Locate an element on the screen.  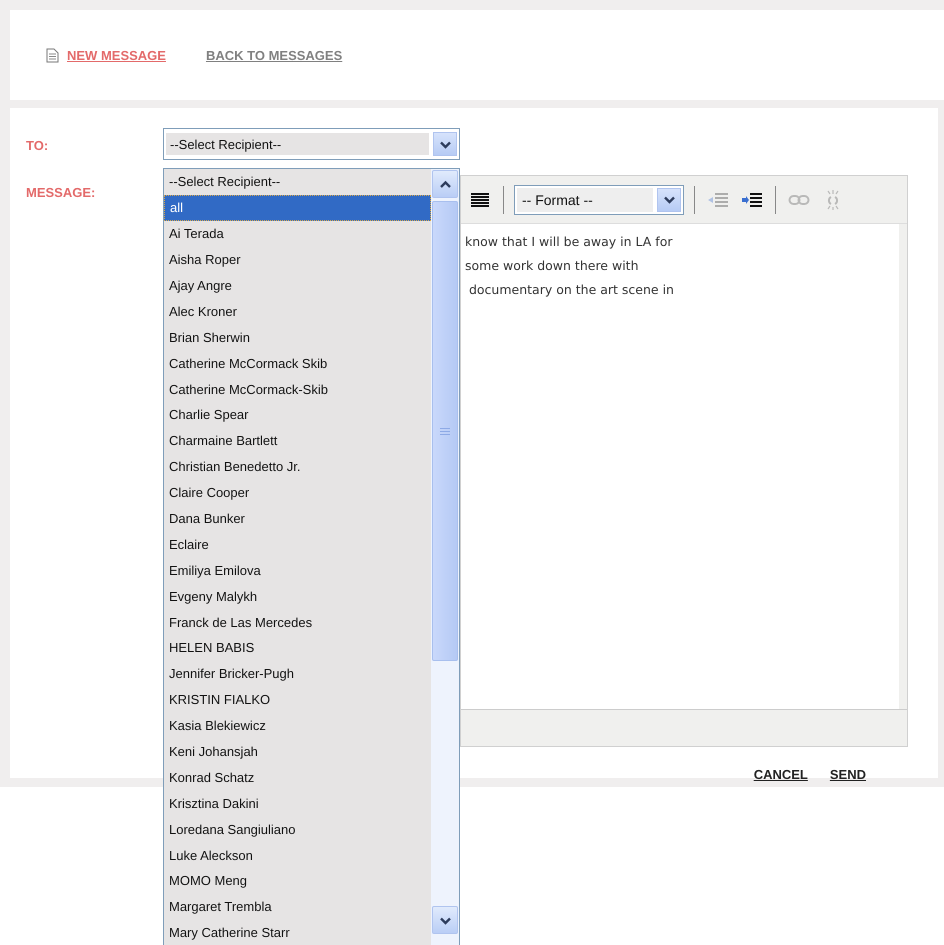
recipient-option: Charmaine Bartlett is located at coordinates (297, 441).